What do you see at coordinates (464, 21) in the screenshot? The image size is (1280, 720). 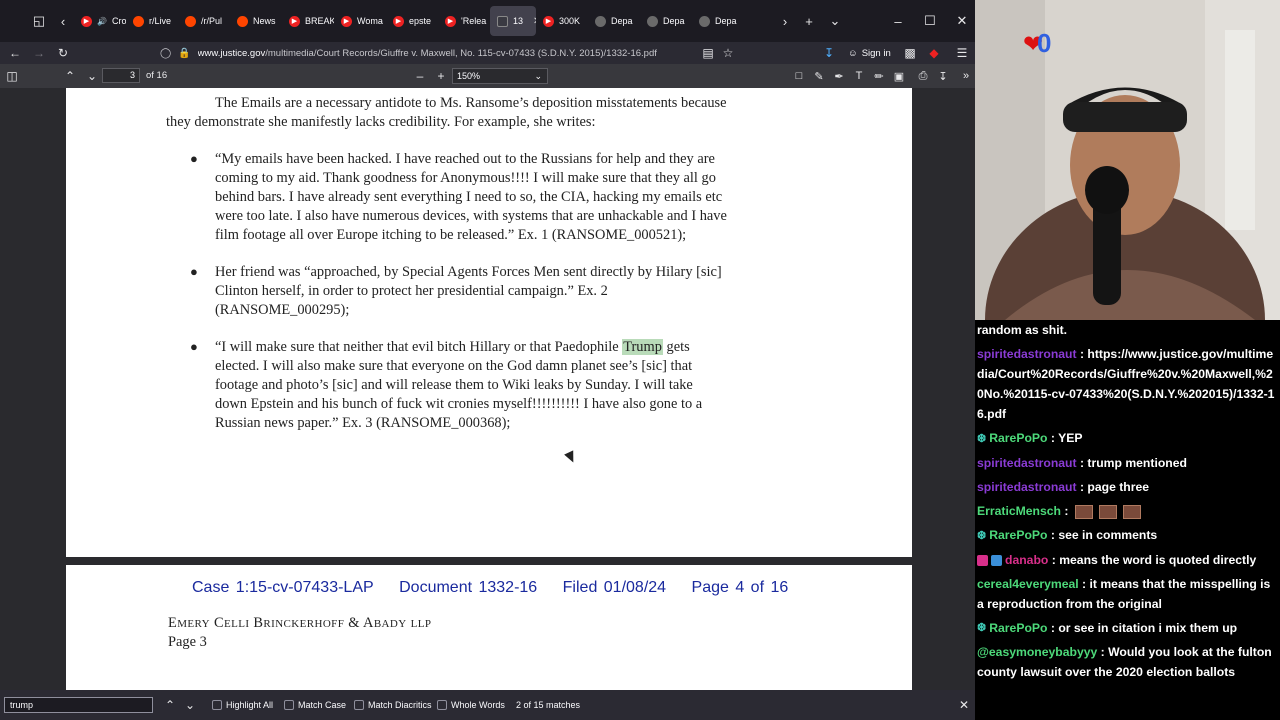 I see `browser-tab: ▶ 'Relea` at bounding box center [464, 21].